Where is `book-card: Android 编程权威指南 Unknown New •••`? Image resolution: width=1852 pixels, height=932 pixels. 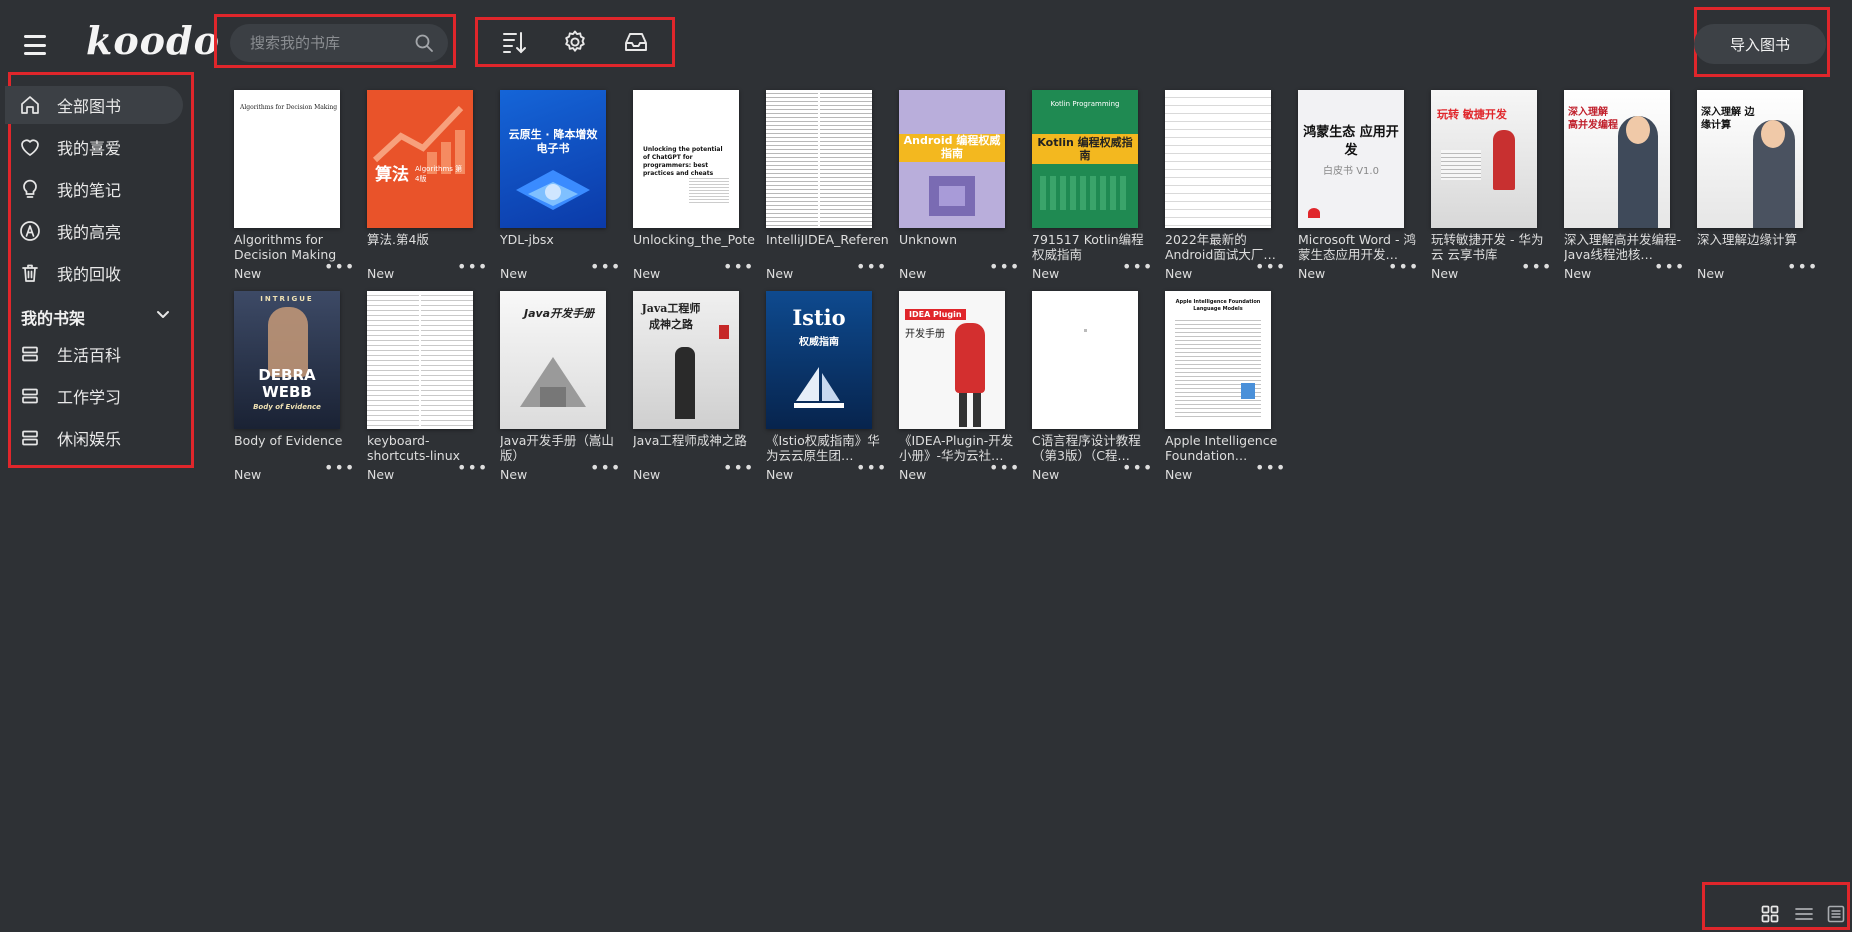 book-card: Android 编程权威指南 Unknown New ••• is located at coordinates (961, 190).